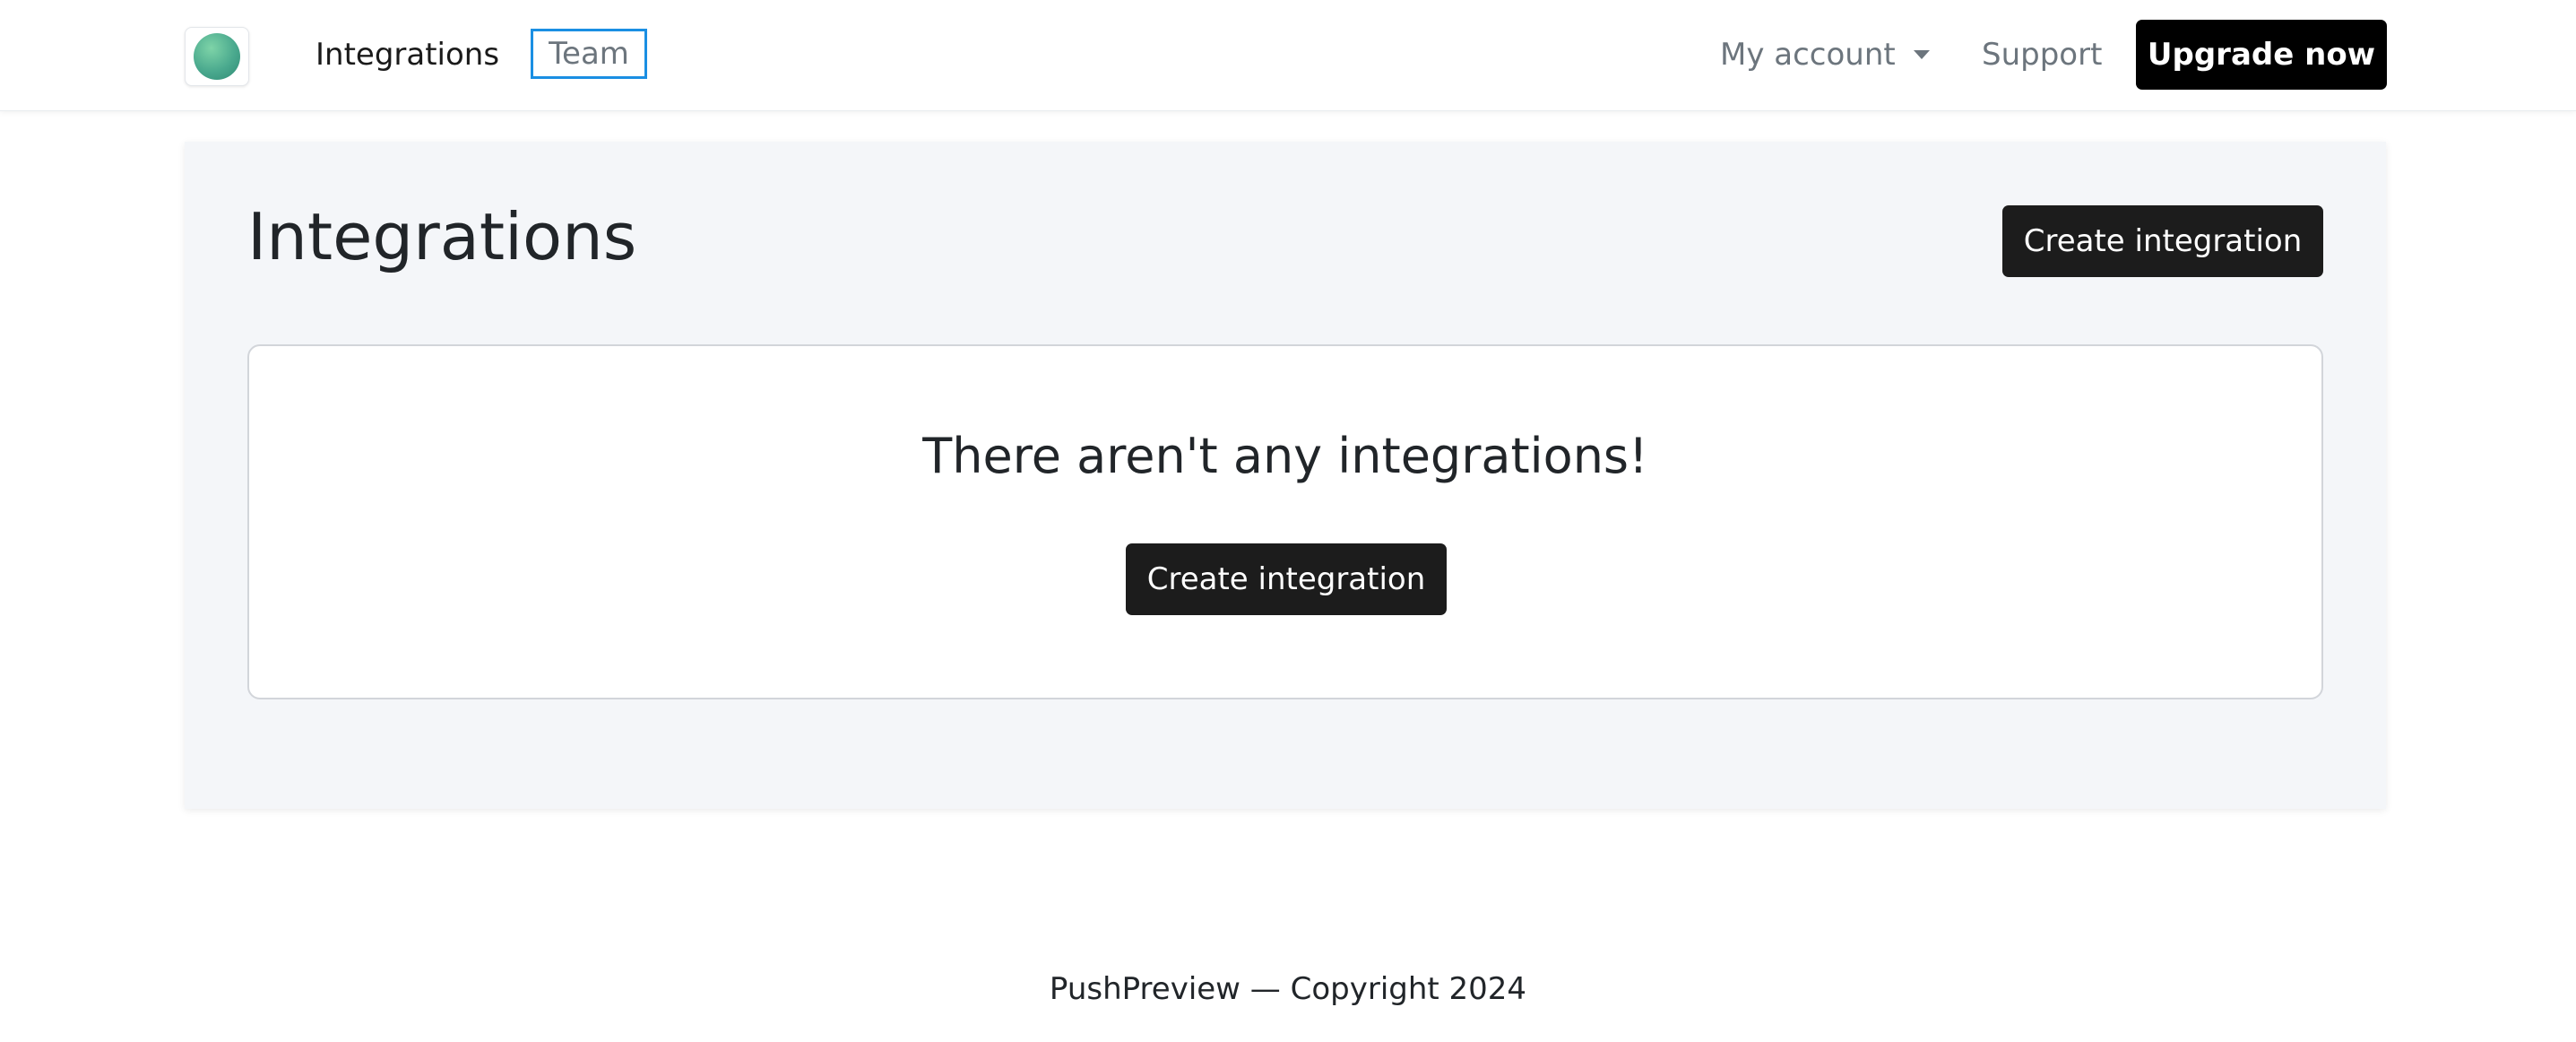 The width and height of the screenshot is (2576, 1042). I want to click on upgrade-now-button: Upgrade now, so click(2261, 55).